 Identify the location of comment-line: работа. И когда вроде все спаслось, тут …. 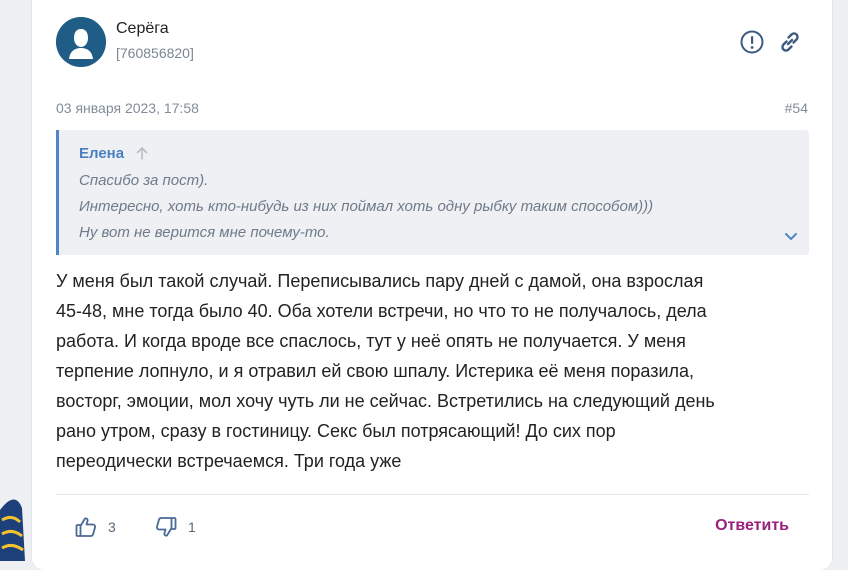
(371, 341).